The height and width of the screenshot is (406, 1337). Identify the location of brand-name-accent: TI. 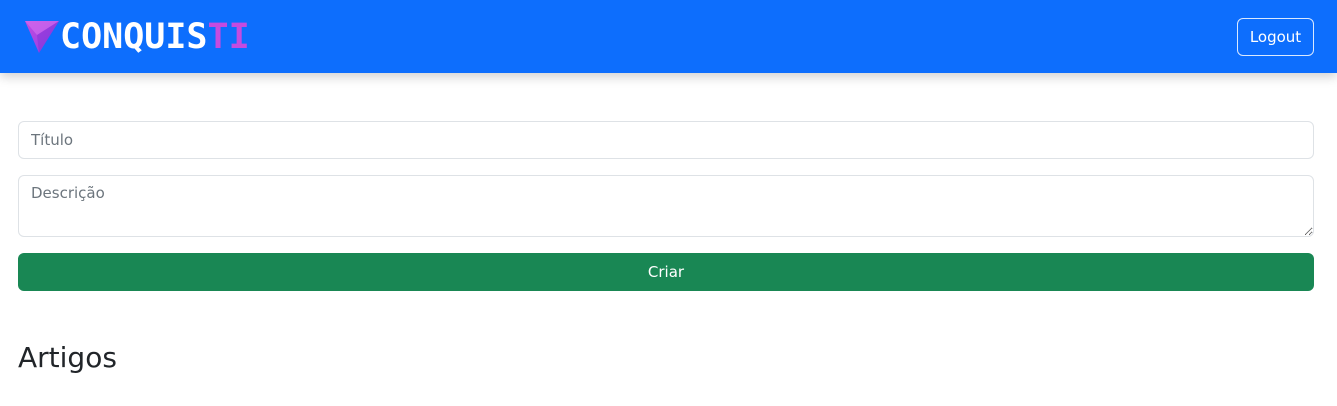
(228, 37).